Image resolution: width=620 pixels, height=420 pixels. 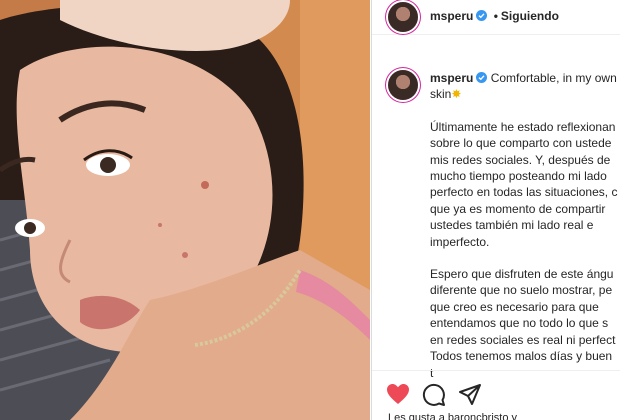 What do you see at coordinates (525, 94) in the screenshot?
I see `caption-second-line: skin✸` at bounding box center [525, 94].